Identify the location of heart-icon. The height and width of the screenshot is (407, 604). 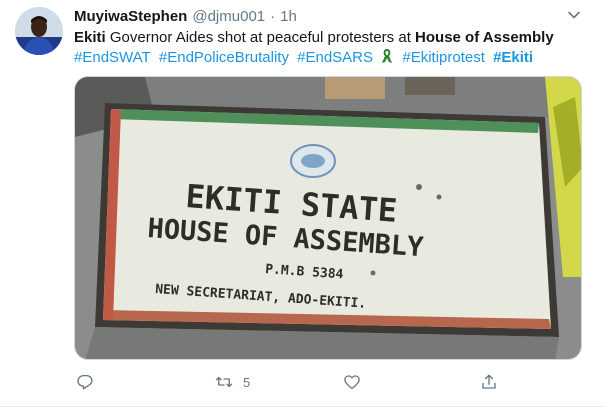
(352, 382).